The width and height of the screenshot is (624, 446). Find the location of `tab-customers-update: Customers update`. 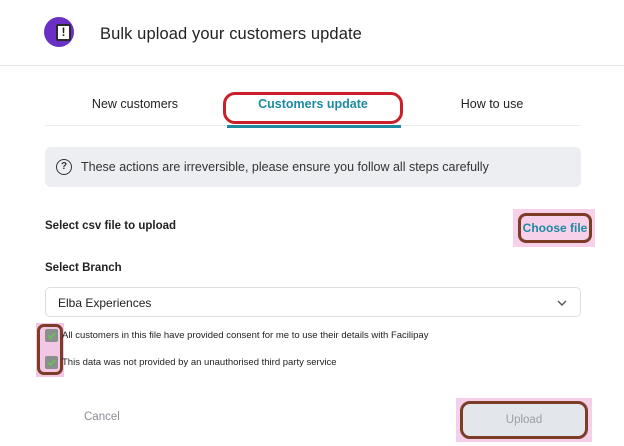

tab-customers-update: Customers update is located at coordinates (313, 106).